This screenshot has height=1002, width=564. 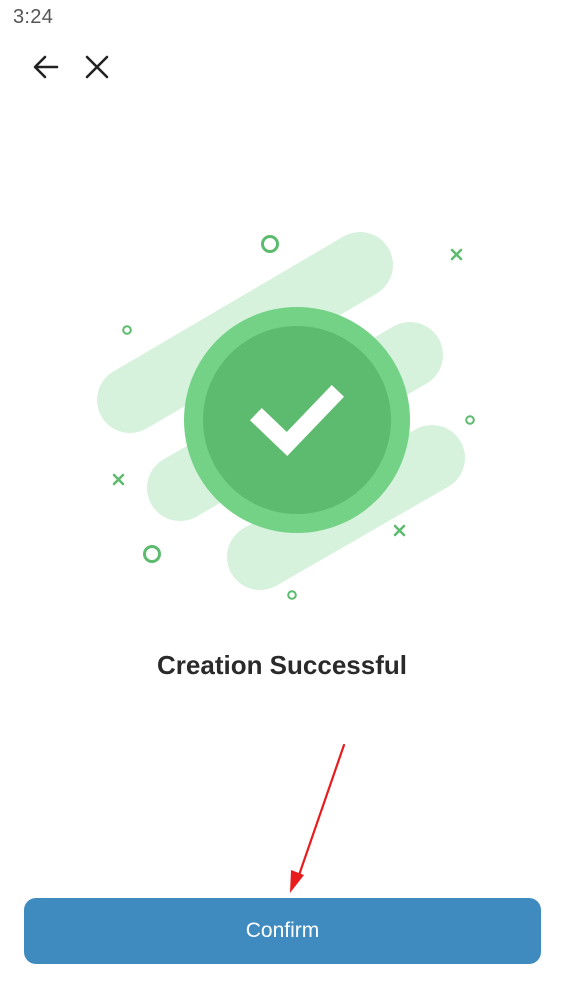 I want to click on back-button, so click(x=46, y=67).